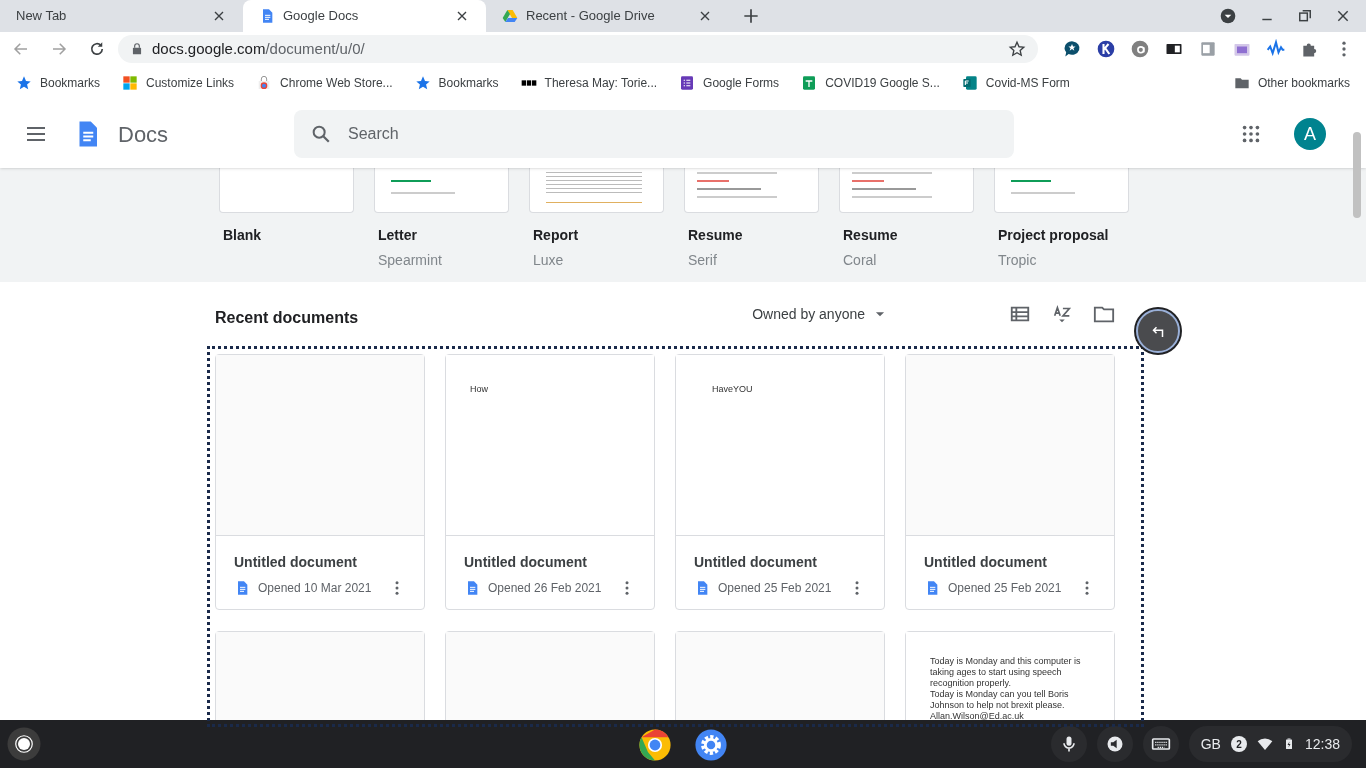 The width and height of the screenshot is (1366, 768). I want to click on back-button, so click(1158, 331).